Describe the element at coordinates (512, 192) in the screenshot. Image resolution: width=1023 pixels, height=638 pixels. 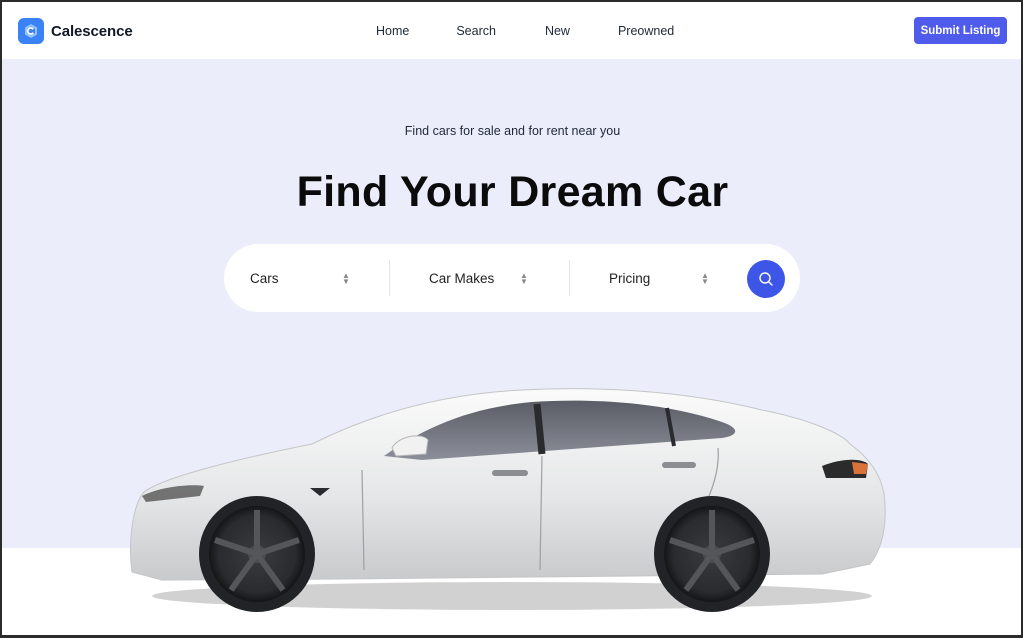
I see `hero-headline: Find Your Dream Car` at that location.